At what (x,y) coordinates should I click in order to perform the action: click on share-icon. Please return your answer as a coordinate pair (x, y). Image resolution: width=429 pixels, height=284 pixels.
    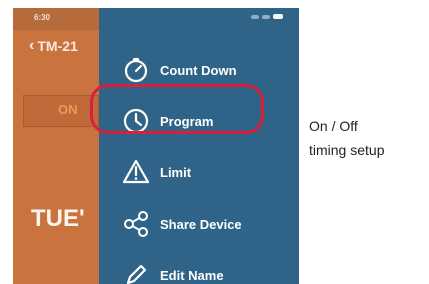
    Looking at the image, I should click on (136, 224).